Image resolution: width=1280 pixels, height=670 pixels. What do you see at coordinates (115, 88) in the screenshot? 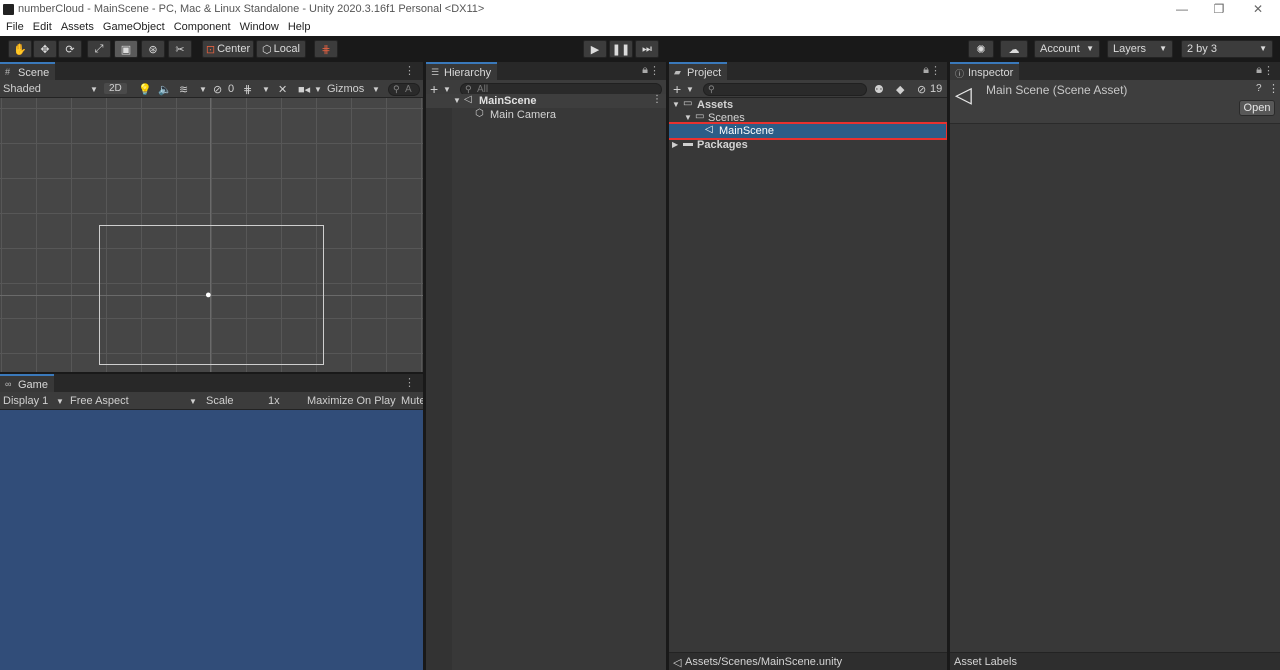
I see `2d-toggle: 2D` at bounding box center [115, 88].